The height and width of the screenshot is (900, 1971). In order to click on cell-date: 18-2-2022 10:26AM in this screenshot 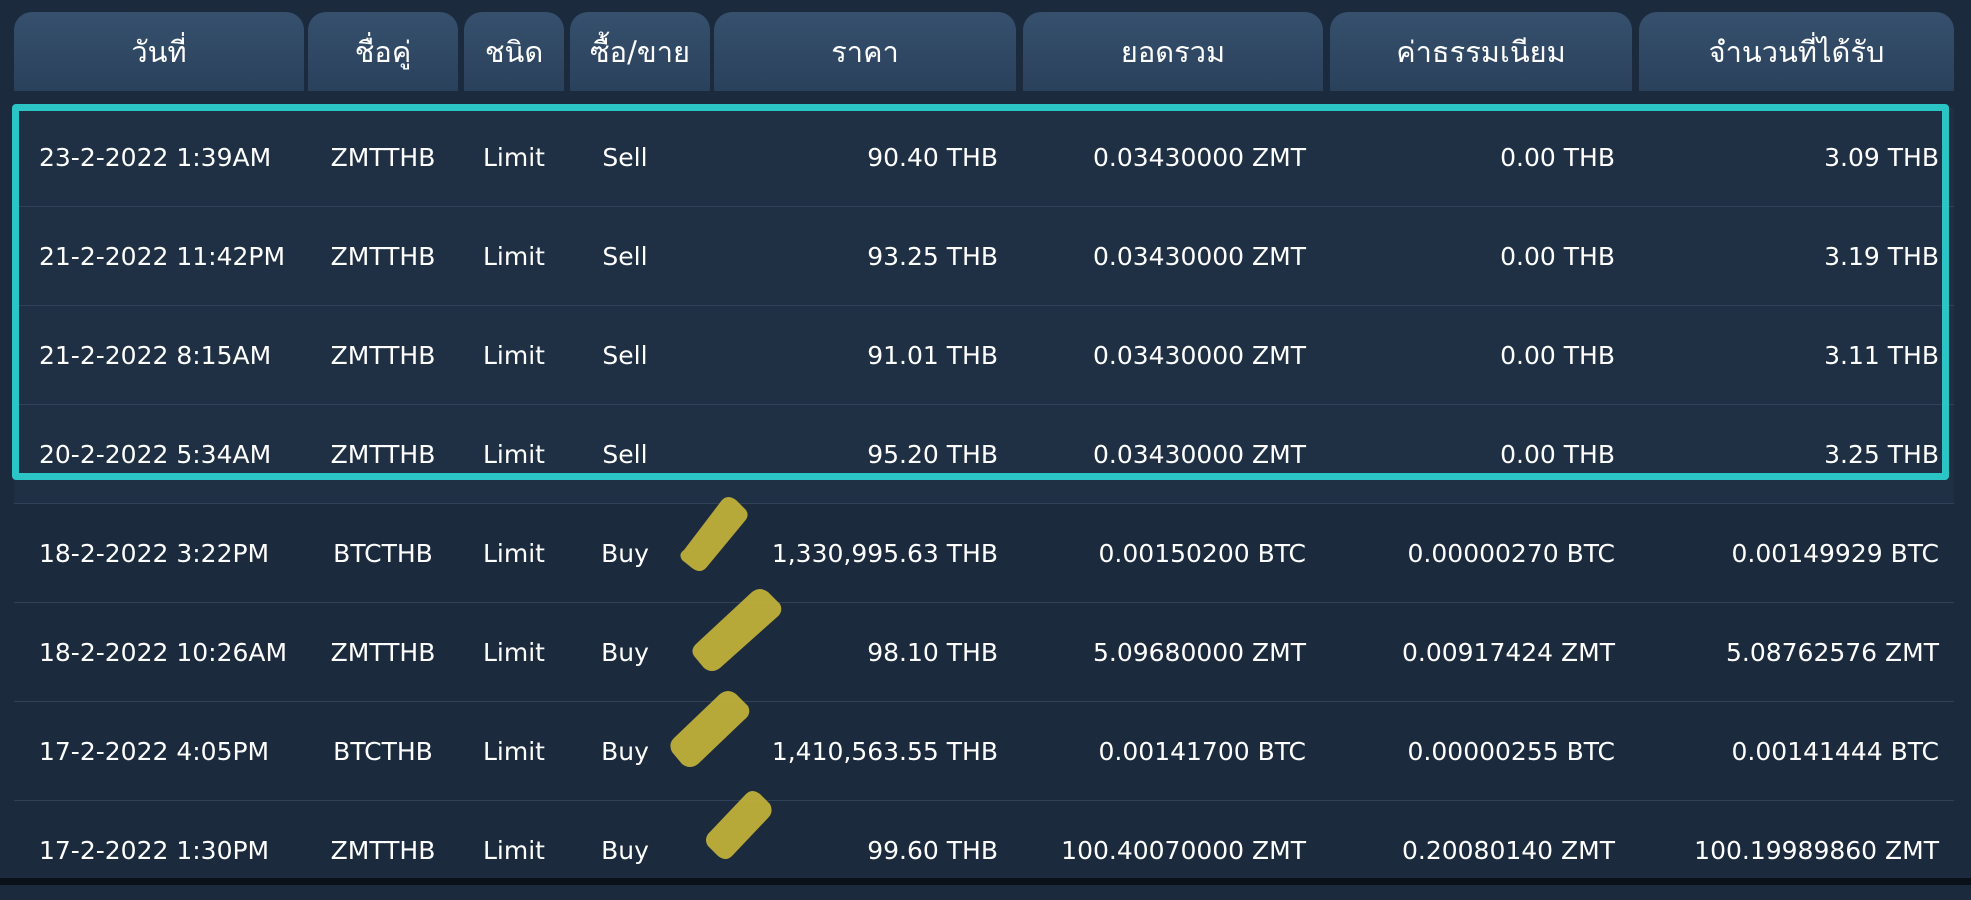, I will do `click(163, 652)`.